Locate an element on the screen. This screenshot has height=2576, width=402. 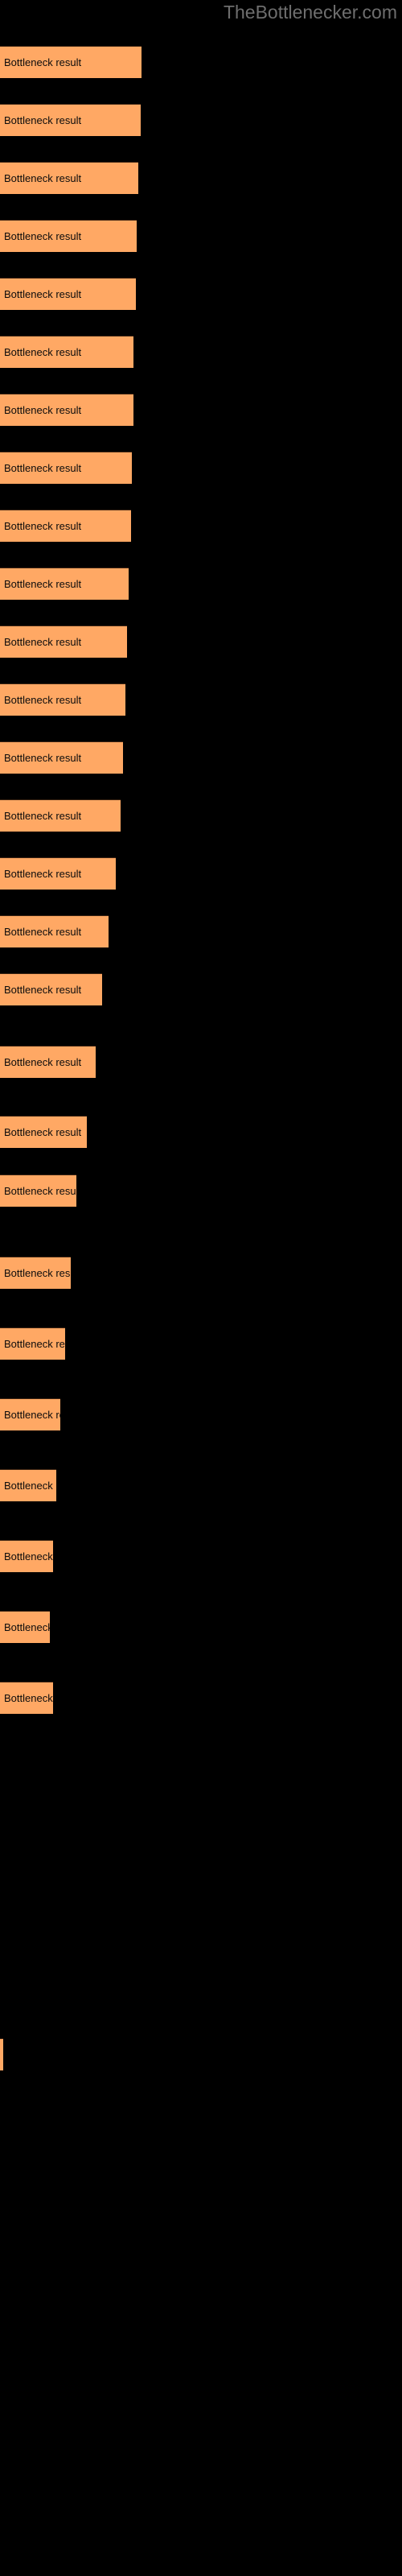
bar-22: Bottleneck result is located at coordinates (32, 1343).